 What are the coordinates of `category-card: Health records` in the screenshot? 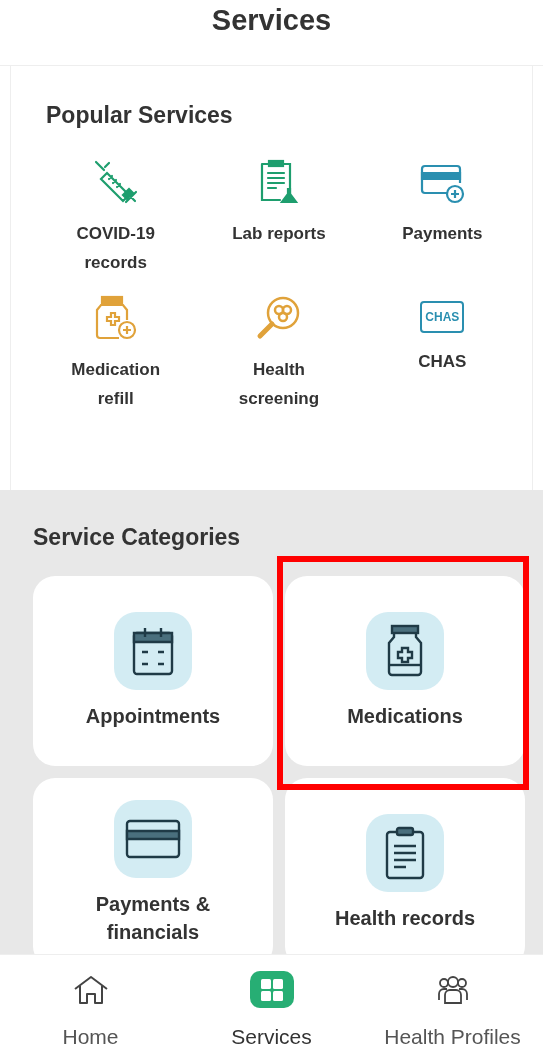 It's located at (405, 866).